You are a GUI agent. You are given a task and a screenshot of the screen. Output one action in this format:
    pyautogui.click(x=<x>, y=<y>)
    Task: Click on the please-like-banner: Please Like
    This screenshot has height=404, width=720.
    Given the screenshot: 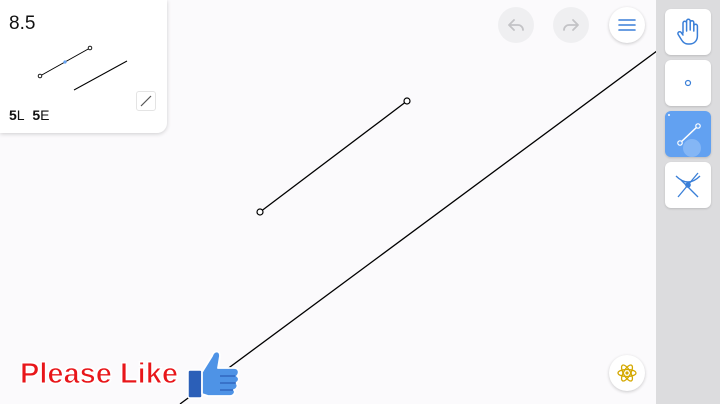 What is the action you would take?
    pyautogui.click(x=132, y=374)
    